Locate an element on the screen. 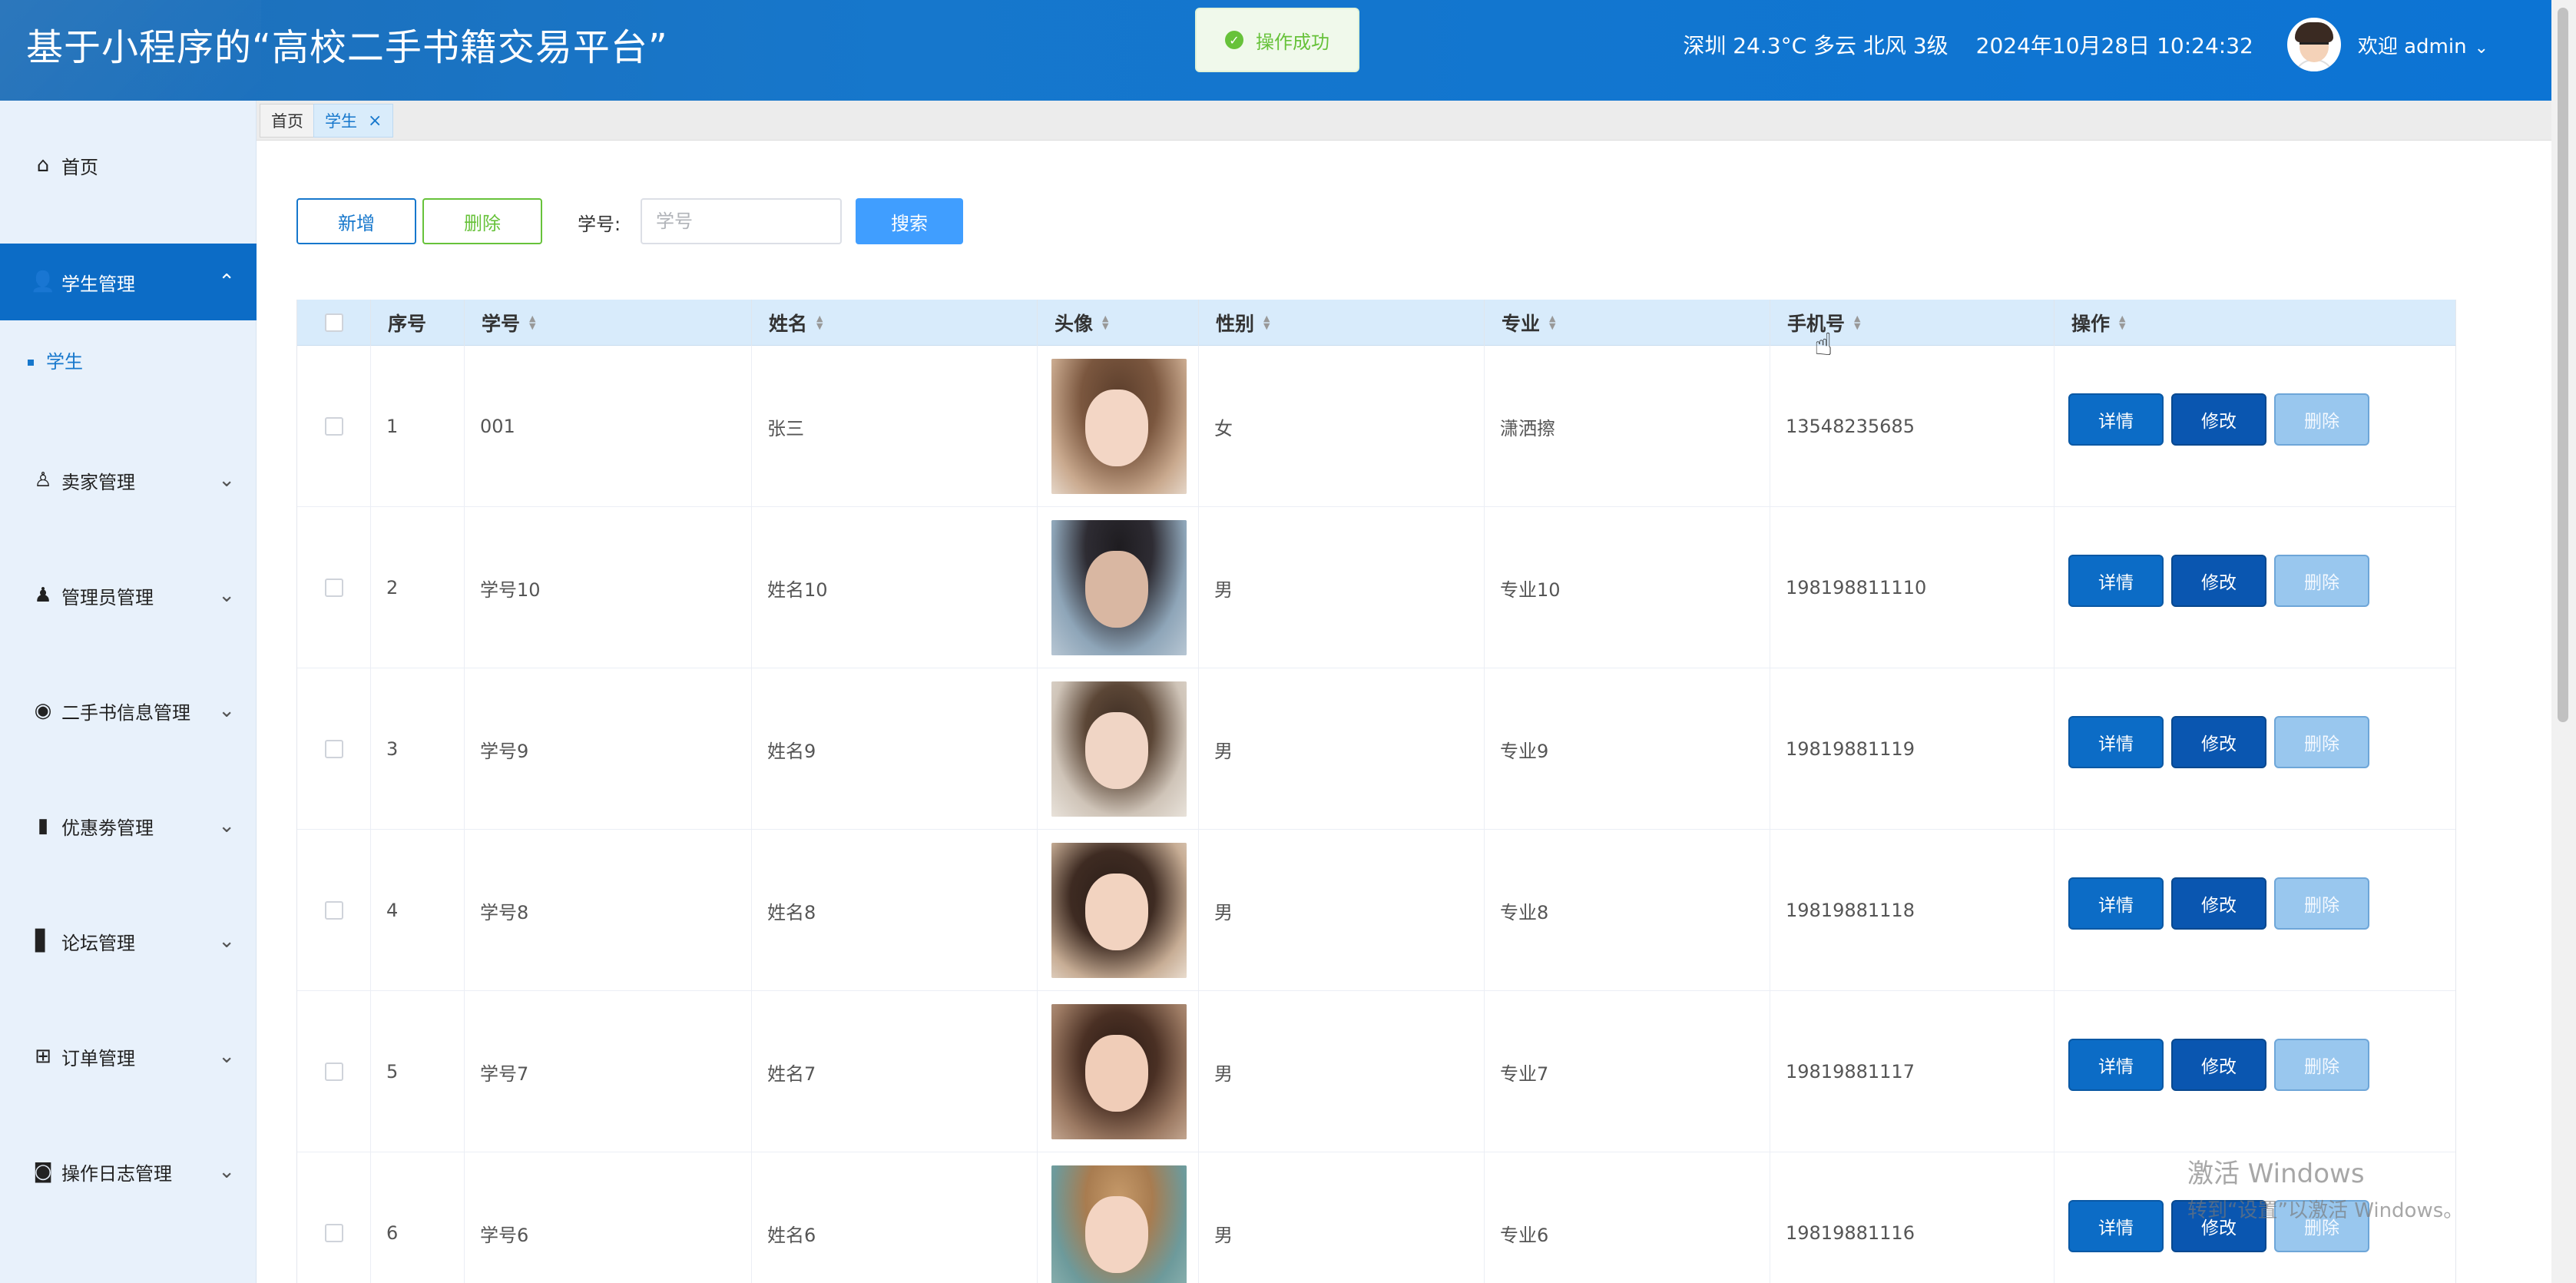 This screenshot has height=1283, width=2576. user-outline-icon: ♙ is located at coordinates (43, 481).